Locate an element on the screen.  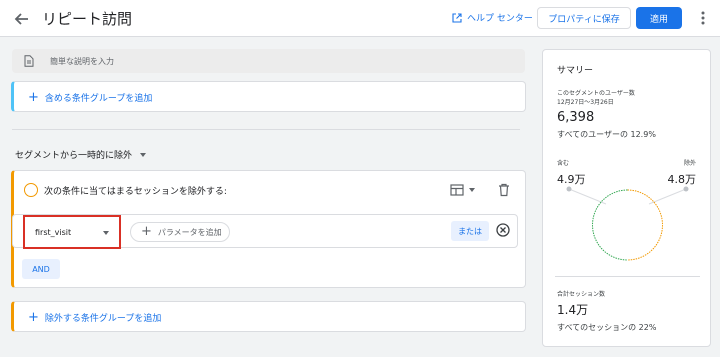
description-placeholder: 簡単な説明を入力 is located at coordinates (82, 61).